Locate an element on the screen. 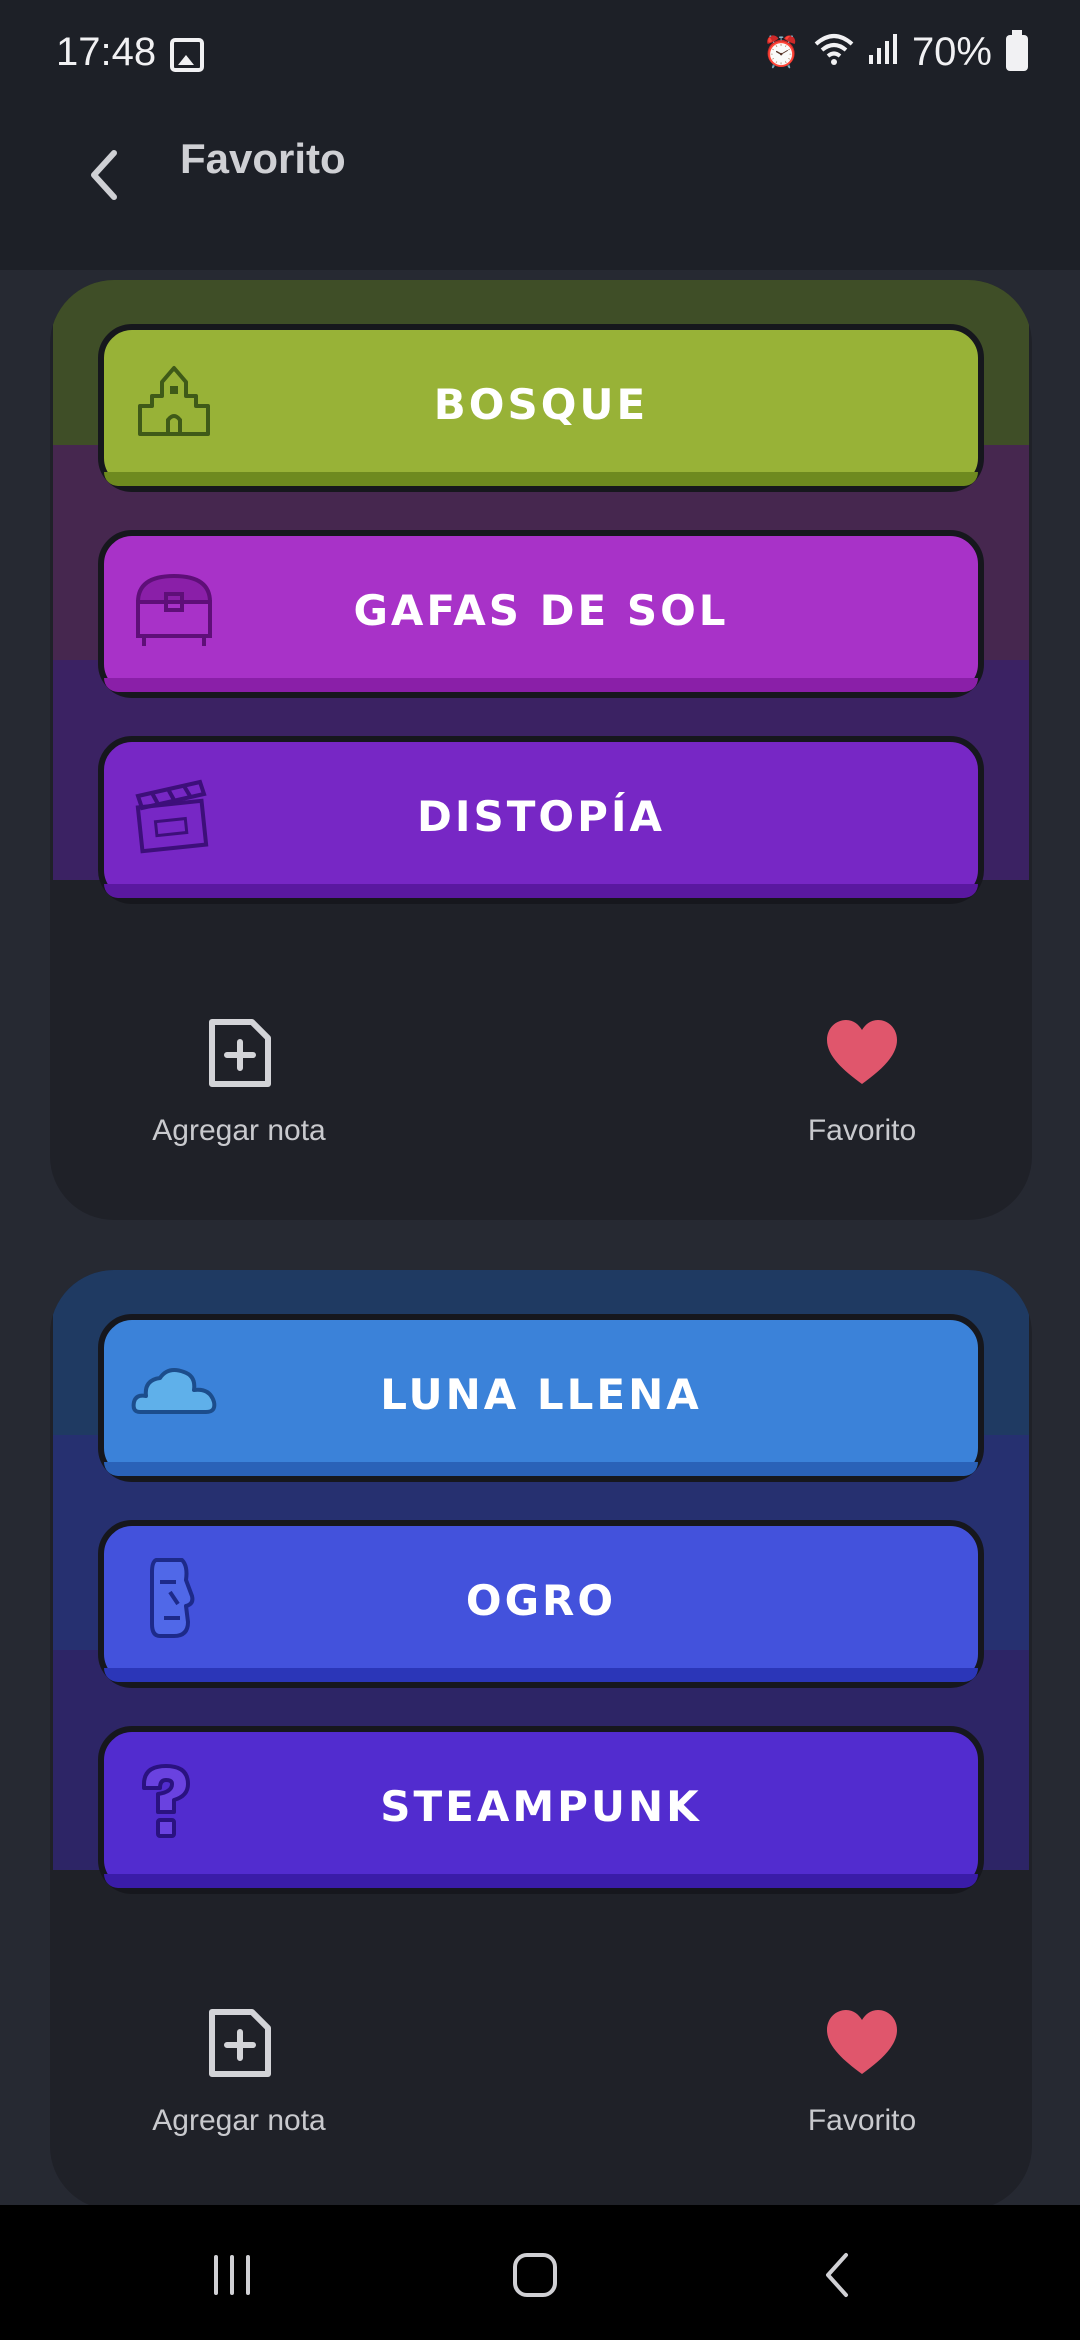 The image size is (1080, 2340). clapperboard-icon is located at coordinates (172, 816).